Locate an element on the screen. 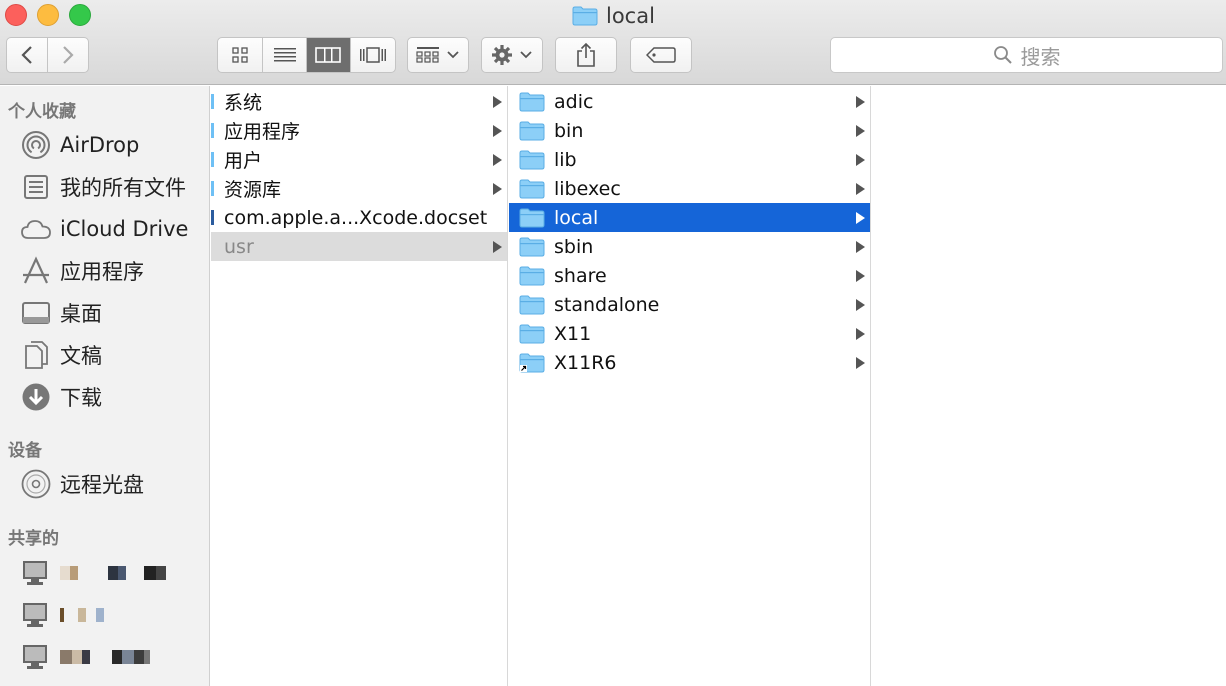 The width and height of the screenshot is (1226, 686). column-view-icon is located at coordinates (328, 55).